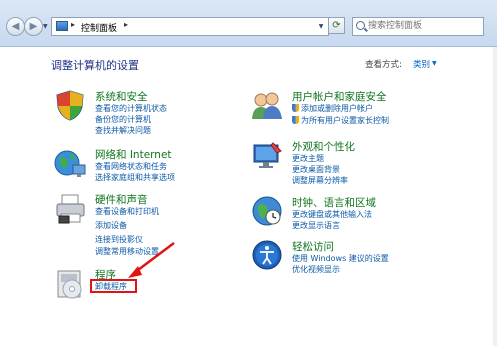  I want to click on address-dropdown-button: ▼, so click(321, 26).